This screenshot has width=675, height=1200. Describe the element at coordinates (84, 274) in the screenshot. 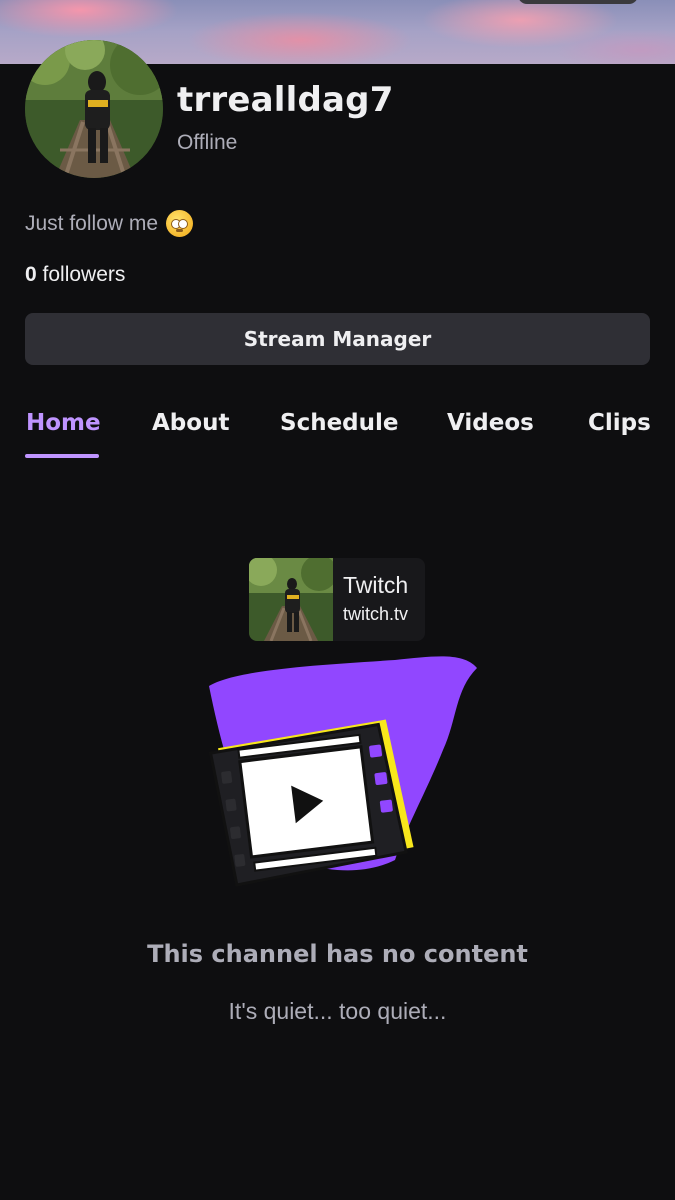

I see `followers-label: followers` at that location.